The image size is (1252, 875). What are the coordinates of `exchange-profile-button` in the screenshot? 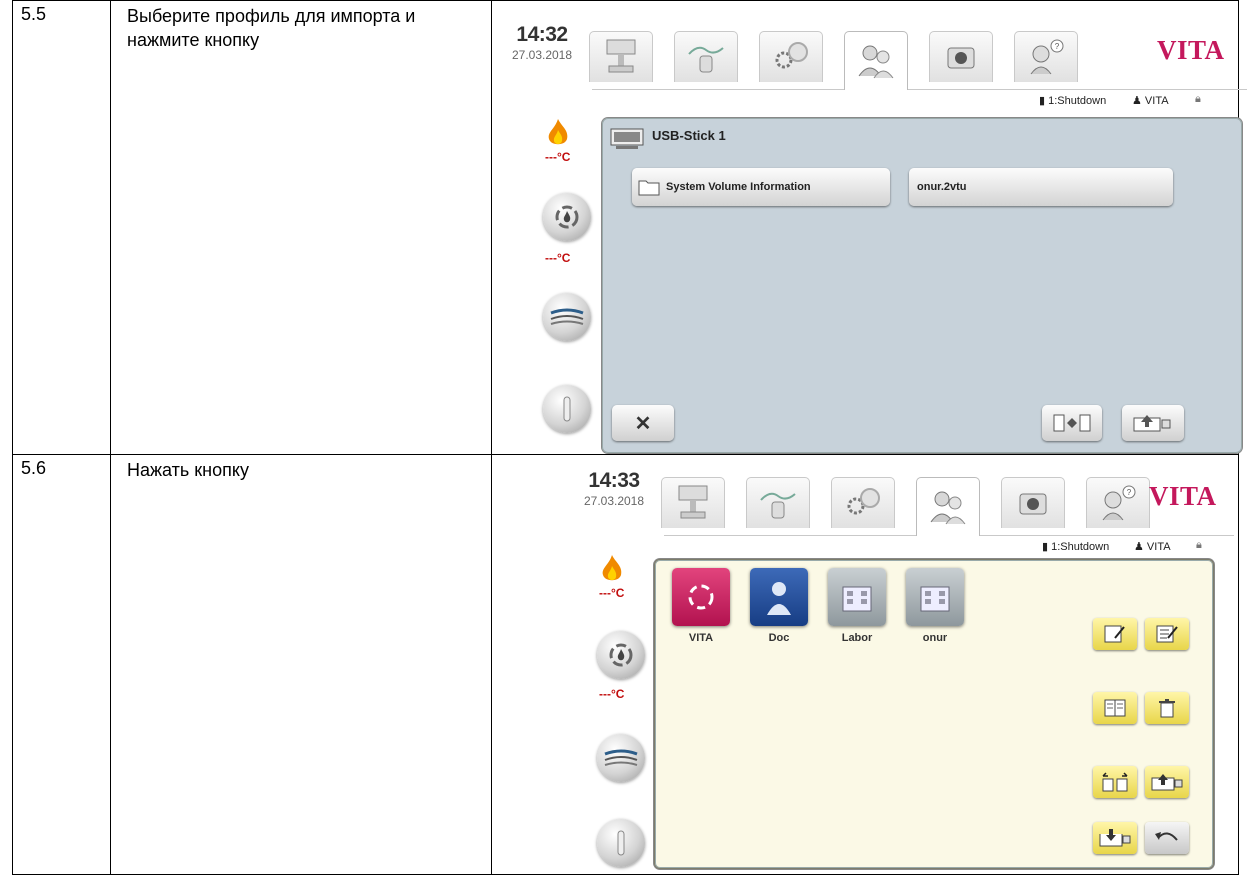 It's located at (1115, 782).